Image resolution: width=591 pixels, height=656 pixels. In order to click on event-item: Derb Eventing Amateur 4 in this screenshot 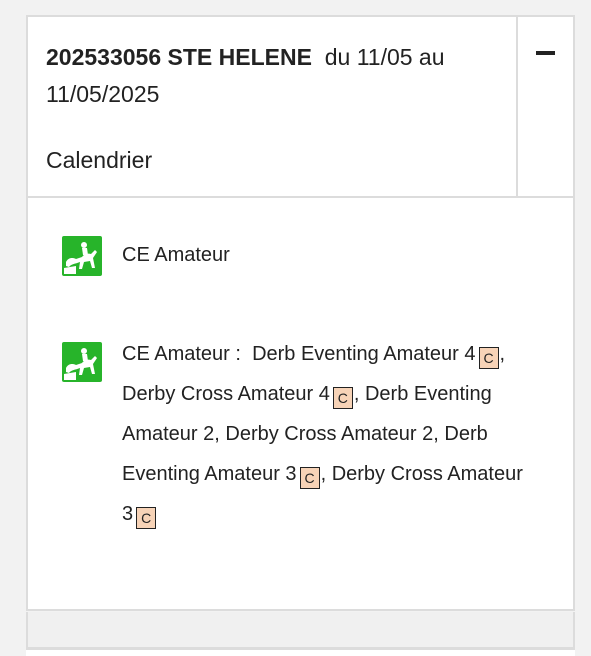, I will do `click(364, 354)`.